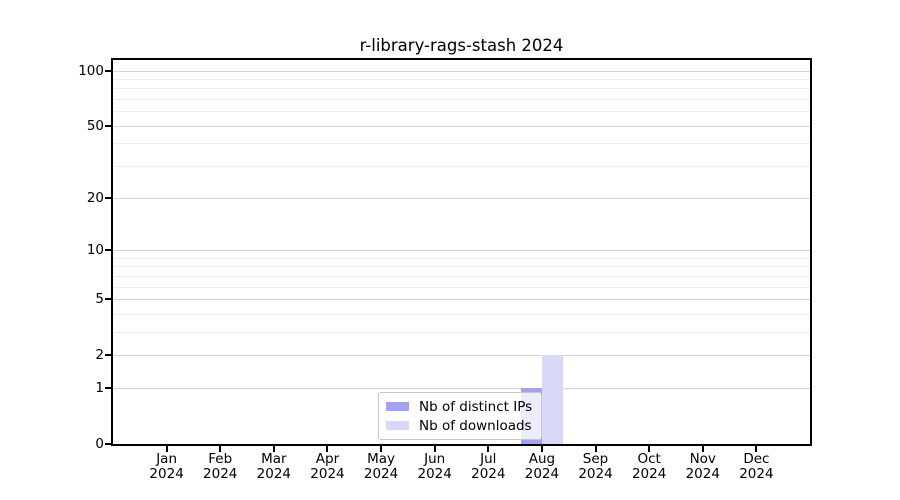  I want to click on legend: Nb of distinct IPs Nb of downloads, so click(460, 416).